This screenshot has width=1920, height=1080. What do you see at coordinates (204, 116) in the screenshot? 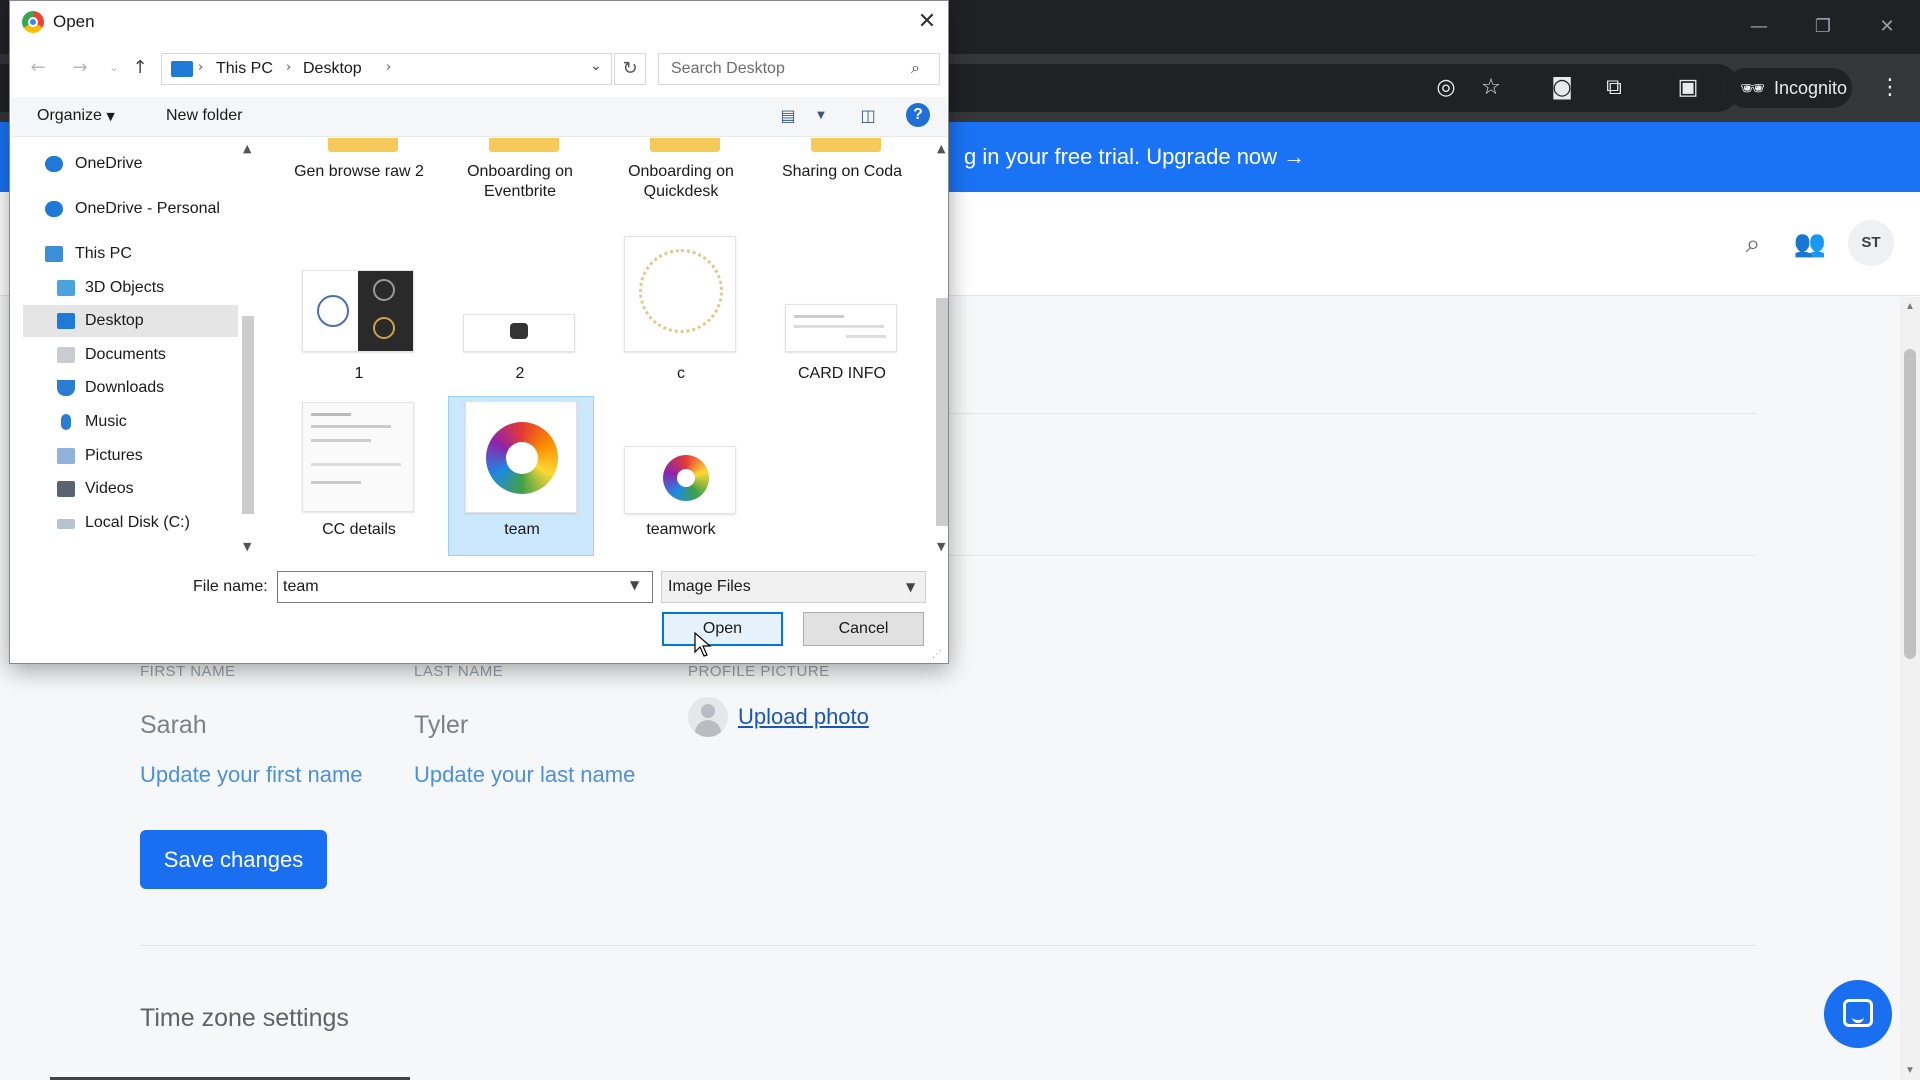
I see `new-folder-button: New folder` at bounding box center [204, 116].